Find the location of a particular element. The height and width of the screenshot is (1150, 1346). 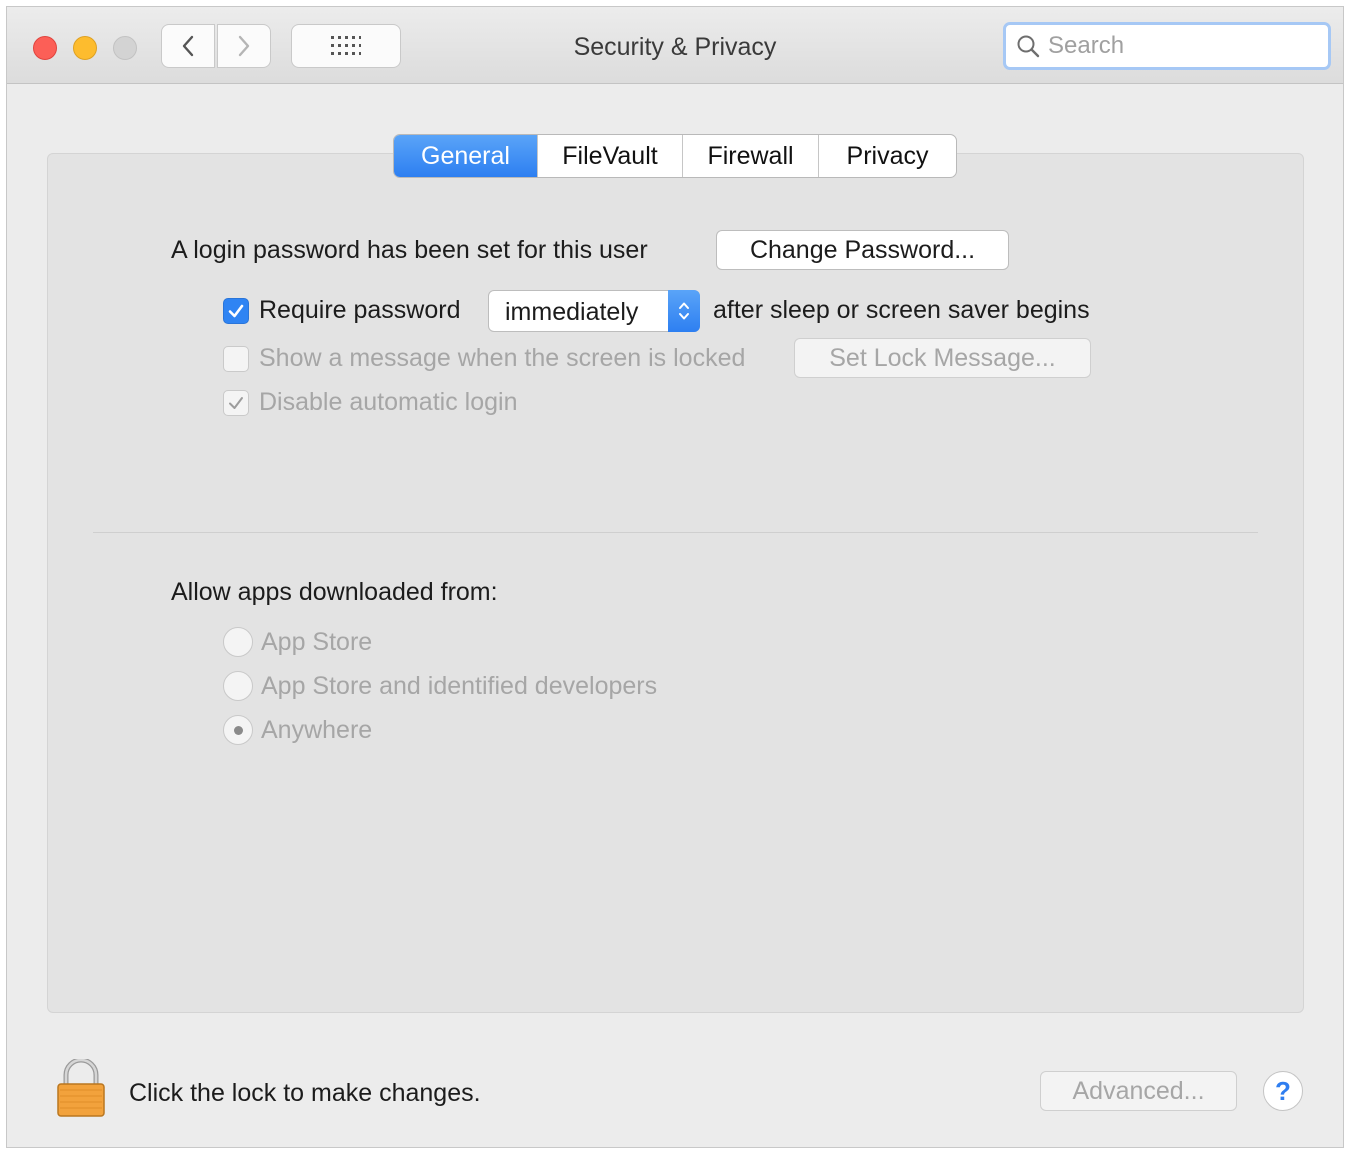

disable-autologin-checkbox is located at coordinates (236, 403).